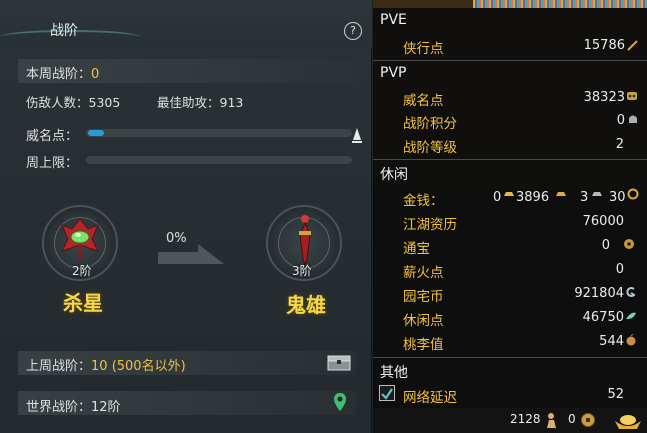 The image size is (647, 433). Describe the element at coordinates (64, 31) in the screenshot. I see `panel-title: 战阶` at that location.